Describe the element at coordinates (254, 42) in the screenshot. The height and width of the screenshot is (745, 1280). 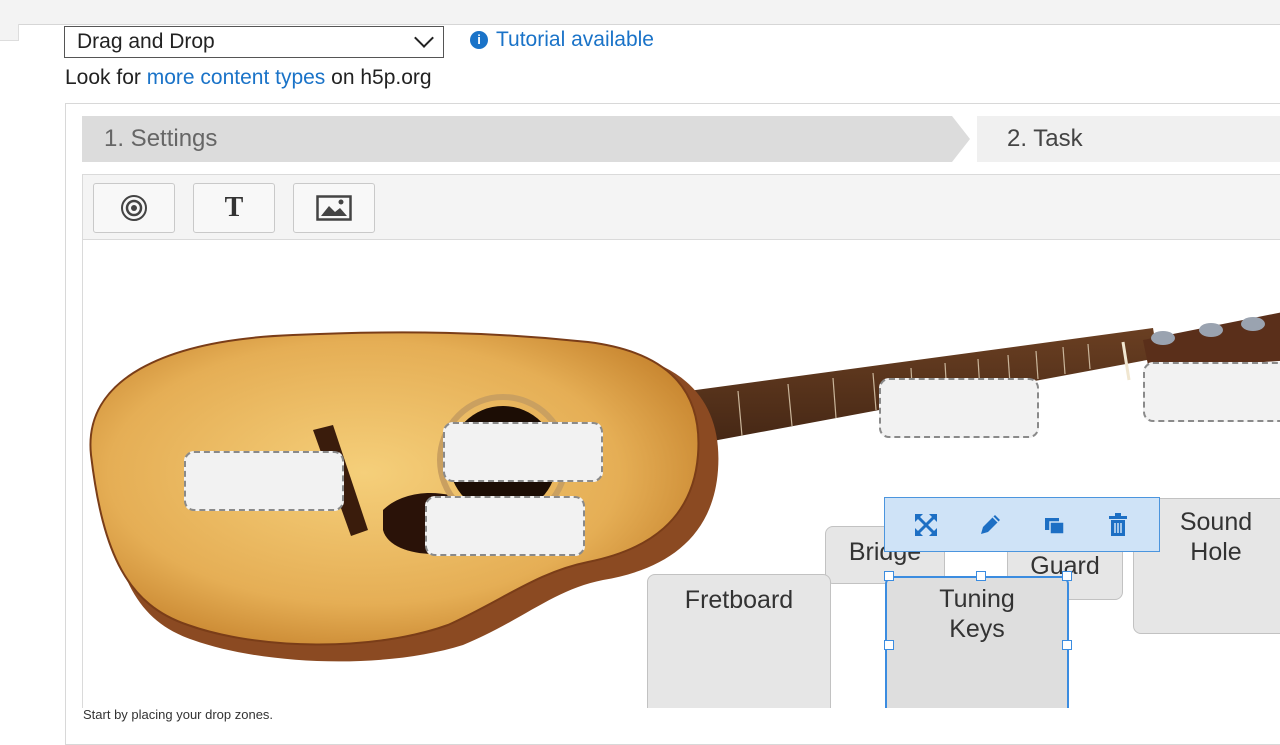
I see `content-type-select: Drag and Drop` at that location.